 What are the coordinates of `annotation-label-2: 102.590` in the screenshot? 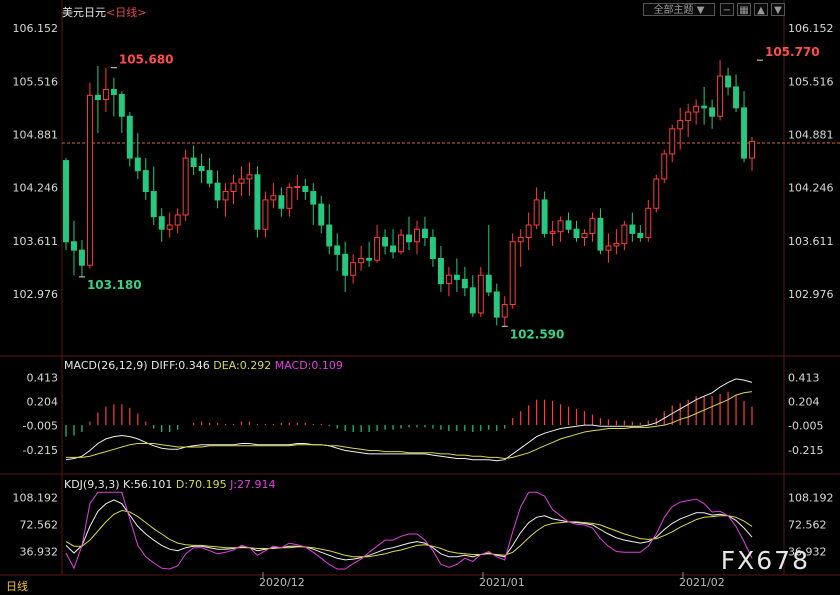 It's located at (537, 334).